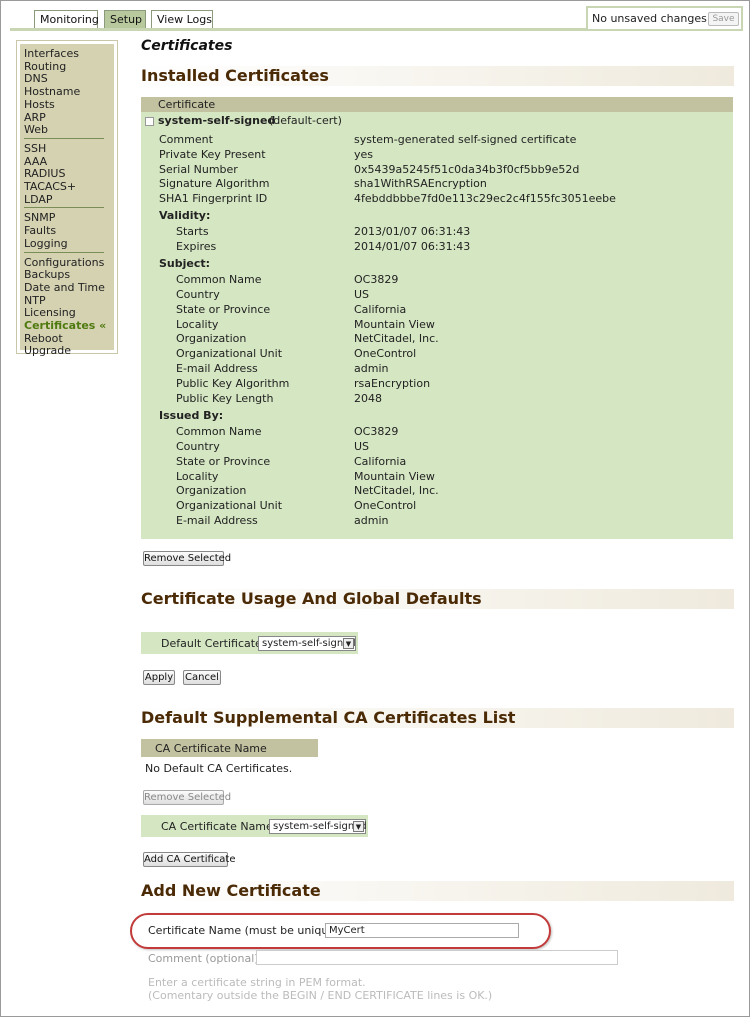 This screenshot has height=1017, width=750. What do you see at coordinates (35, 148) in the screenshot?
I see `sidebar-item-ssh: SSH` at bounding box center [35, 148].